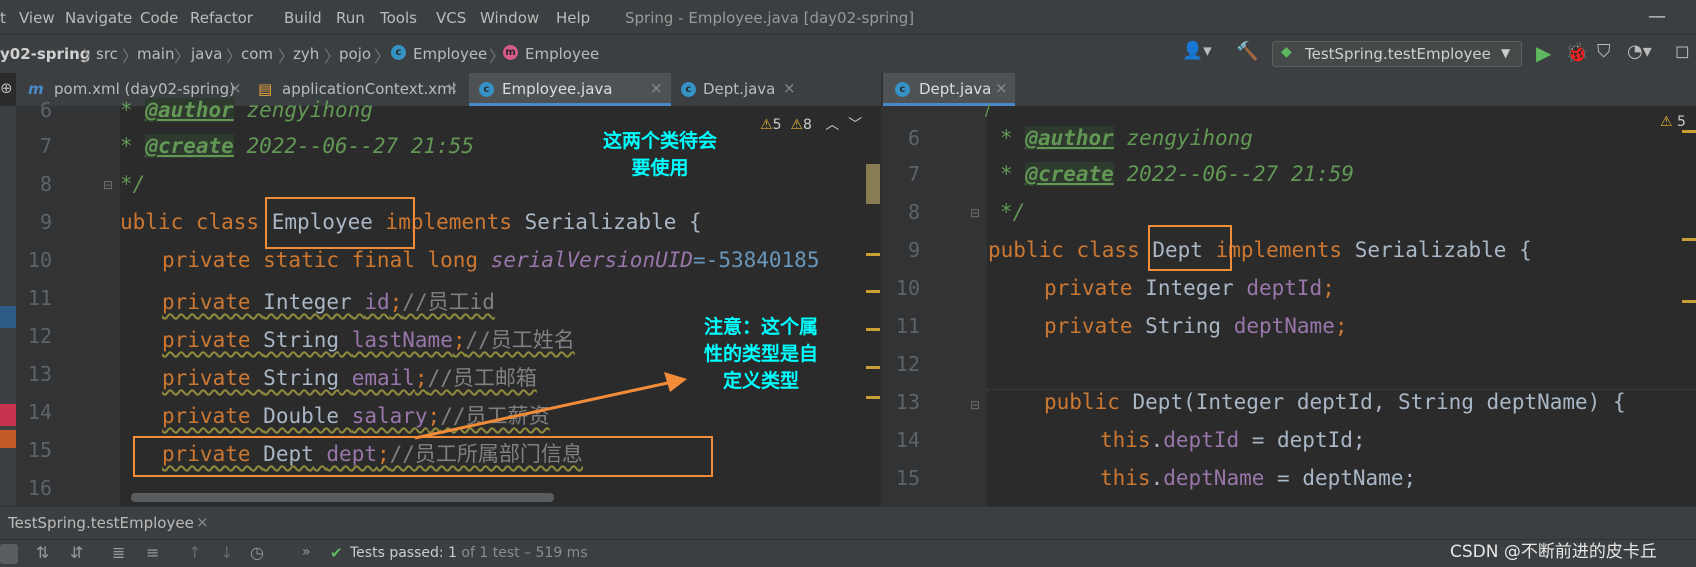 The image size is (1696, 567). Describe the element at coordinates (9, 554) in the screenshot. I see `rerun-icon` at that location.